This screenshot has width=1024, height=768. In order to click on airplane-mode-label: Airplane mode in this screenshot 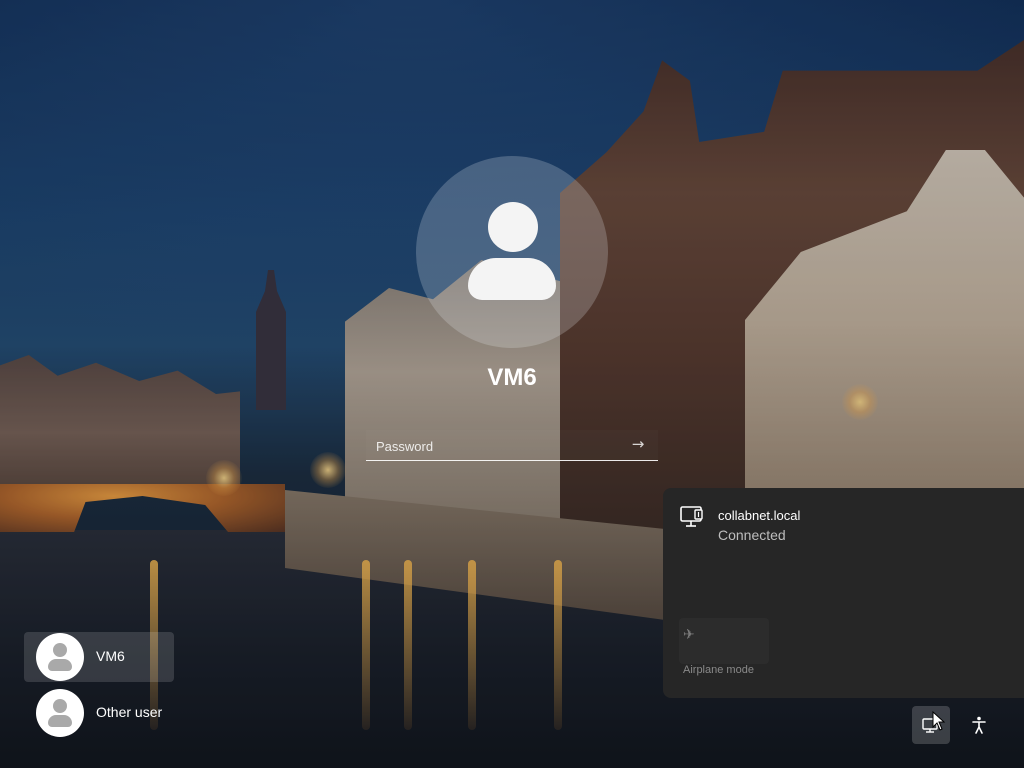, I will do `click(718, 670)`.